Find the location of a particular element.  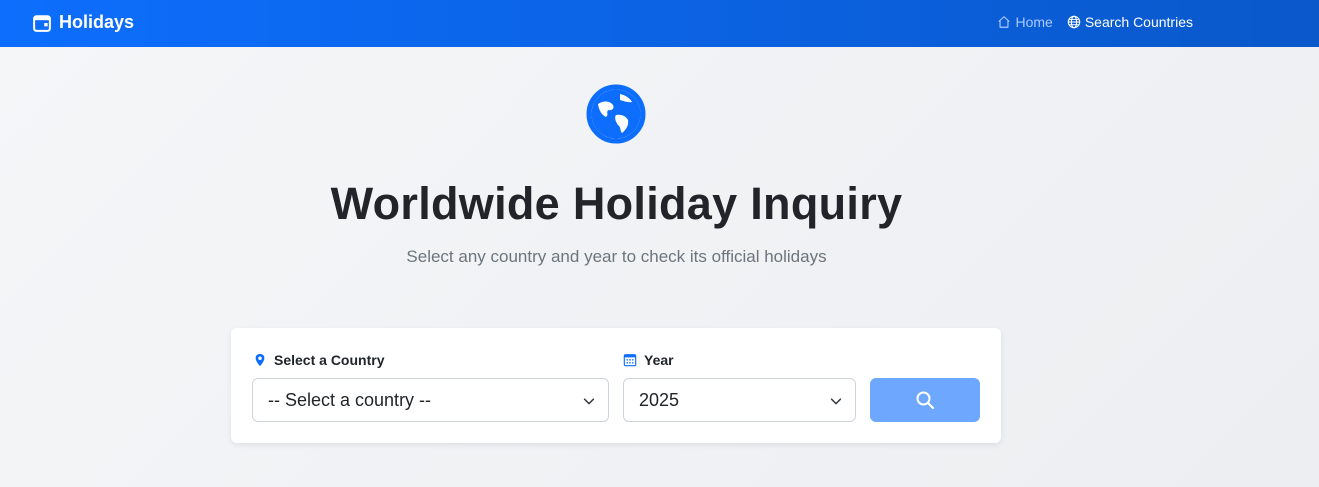

nav-link-home: Home is located at coordinates (1025, 22).